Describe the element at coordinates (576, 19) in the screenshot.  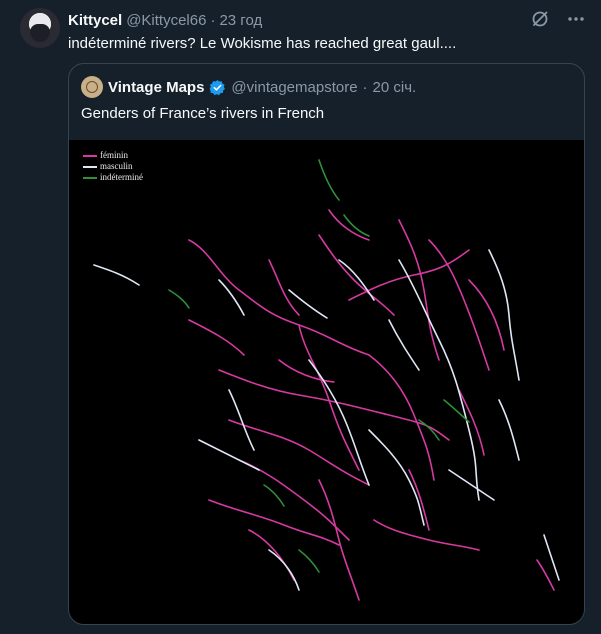
I see `more-dots-icon` at that location.